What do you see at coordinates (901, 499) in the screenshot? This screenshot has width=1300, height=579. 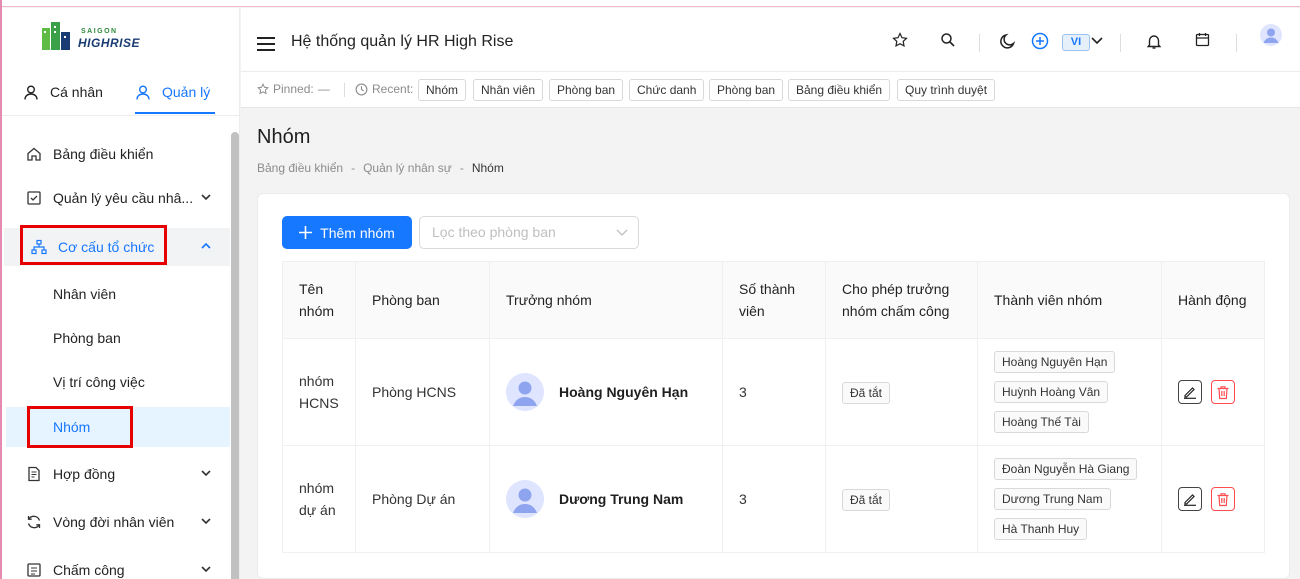 I see `allow-attendance-cell: Đã tắt` at bounding box center [901, 499].